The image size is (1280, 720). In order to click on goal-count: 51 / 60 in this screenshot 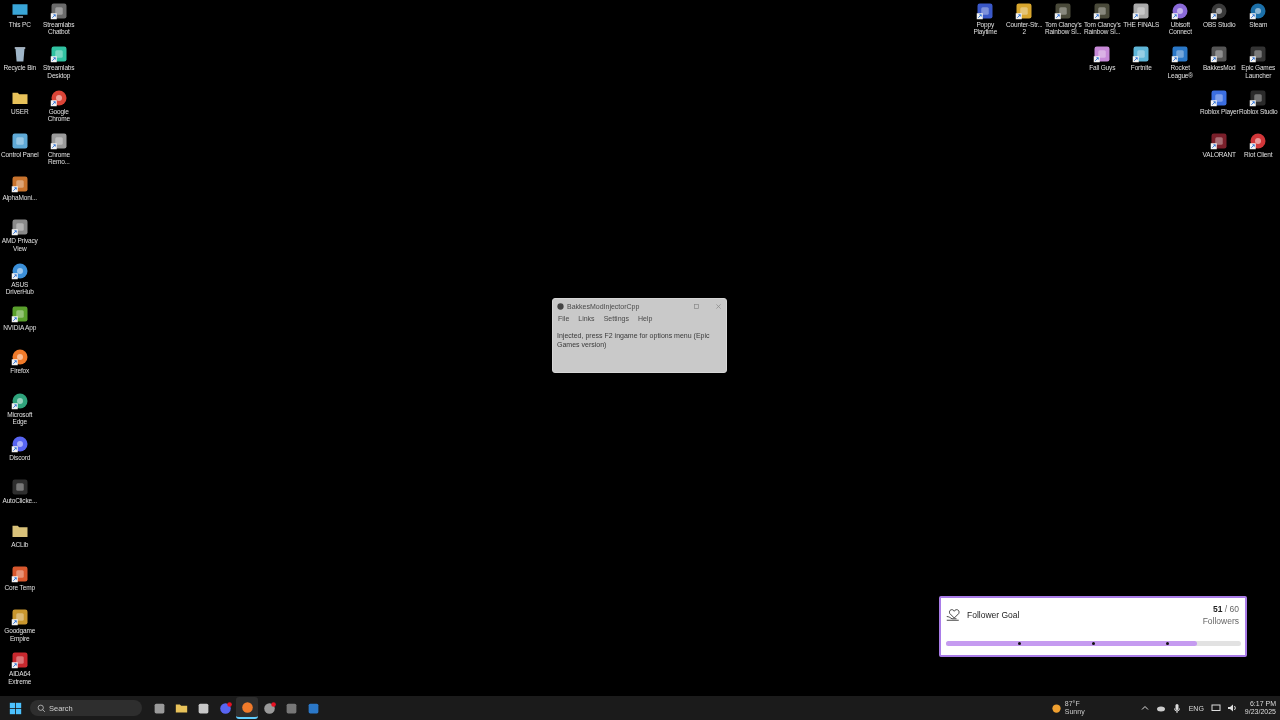, I will do `click(1226, 609)`.